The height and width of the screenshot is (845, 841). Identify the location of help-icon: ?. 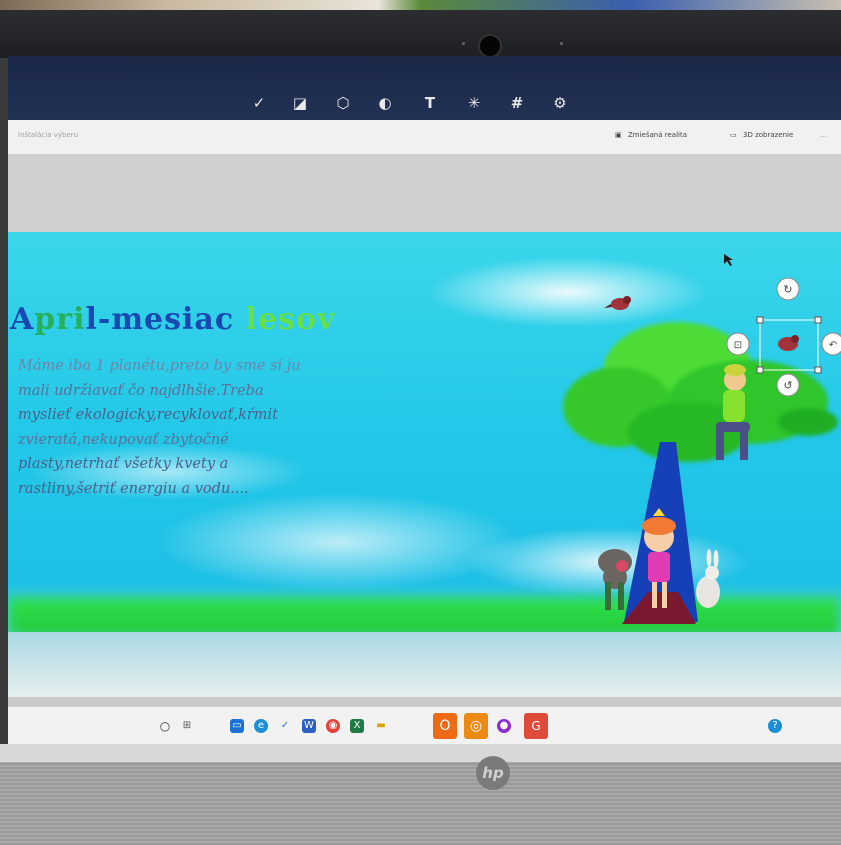
(775, 726).